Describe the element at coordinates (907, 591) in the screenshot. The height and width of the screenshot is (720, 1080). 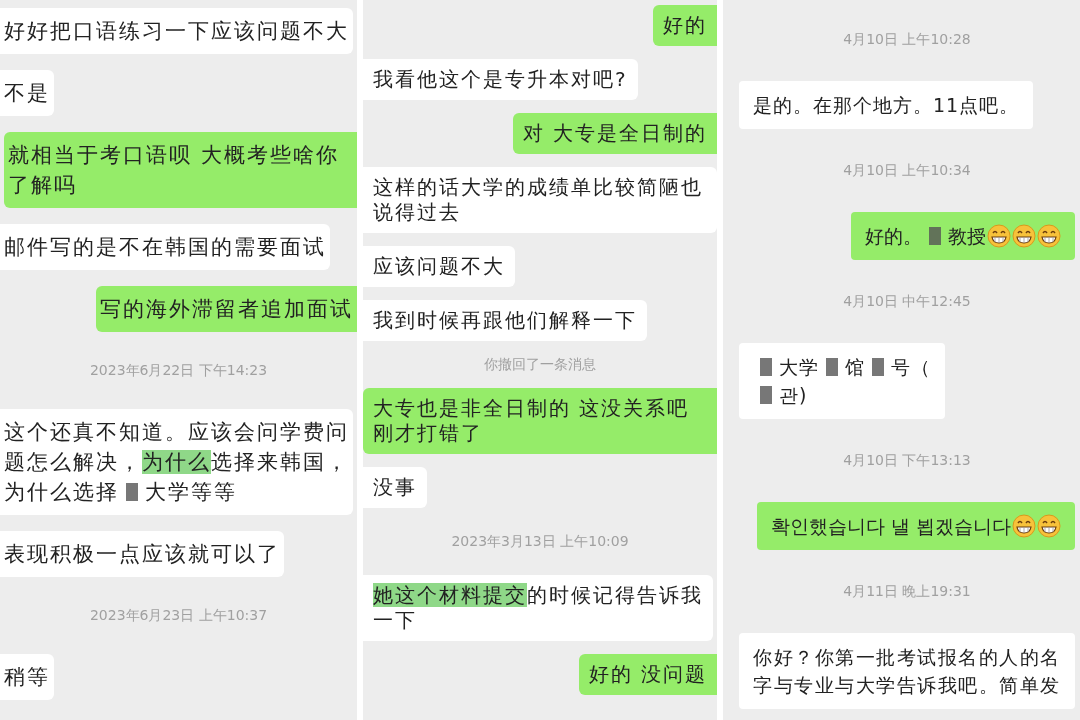
I see `timestamp: 4月11日 晚上19:31` at that location.